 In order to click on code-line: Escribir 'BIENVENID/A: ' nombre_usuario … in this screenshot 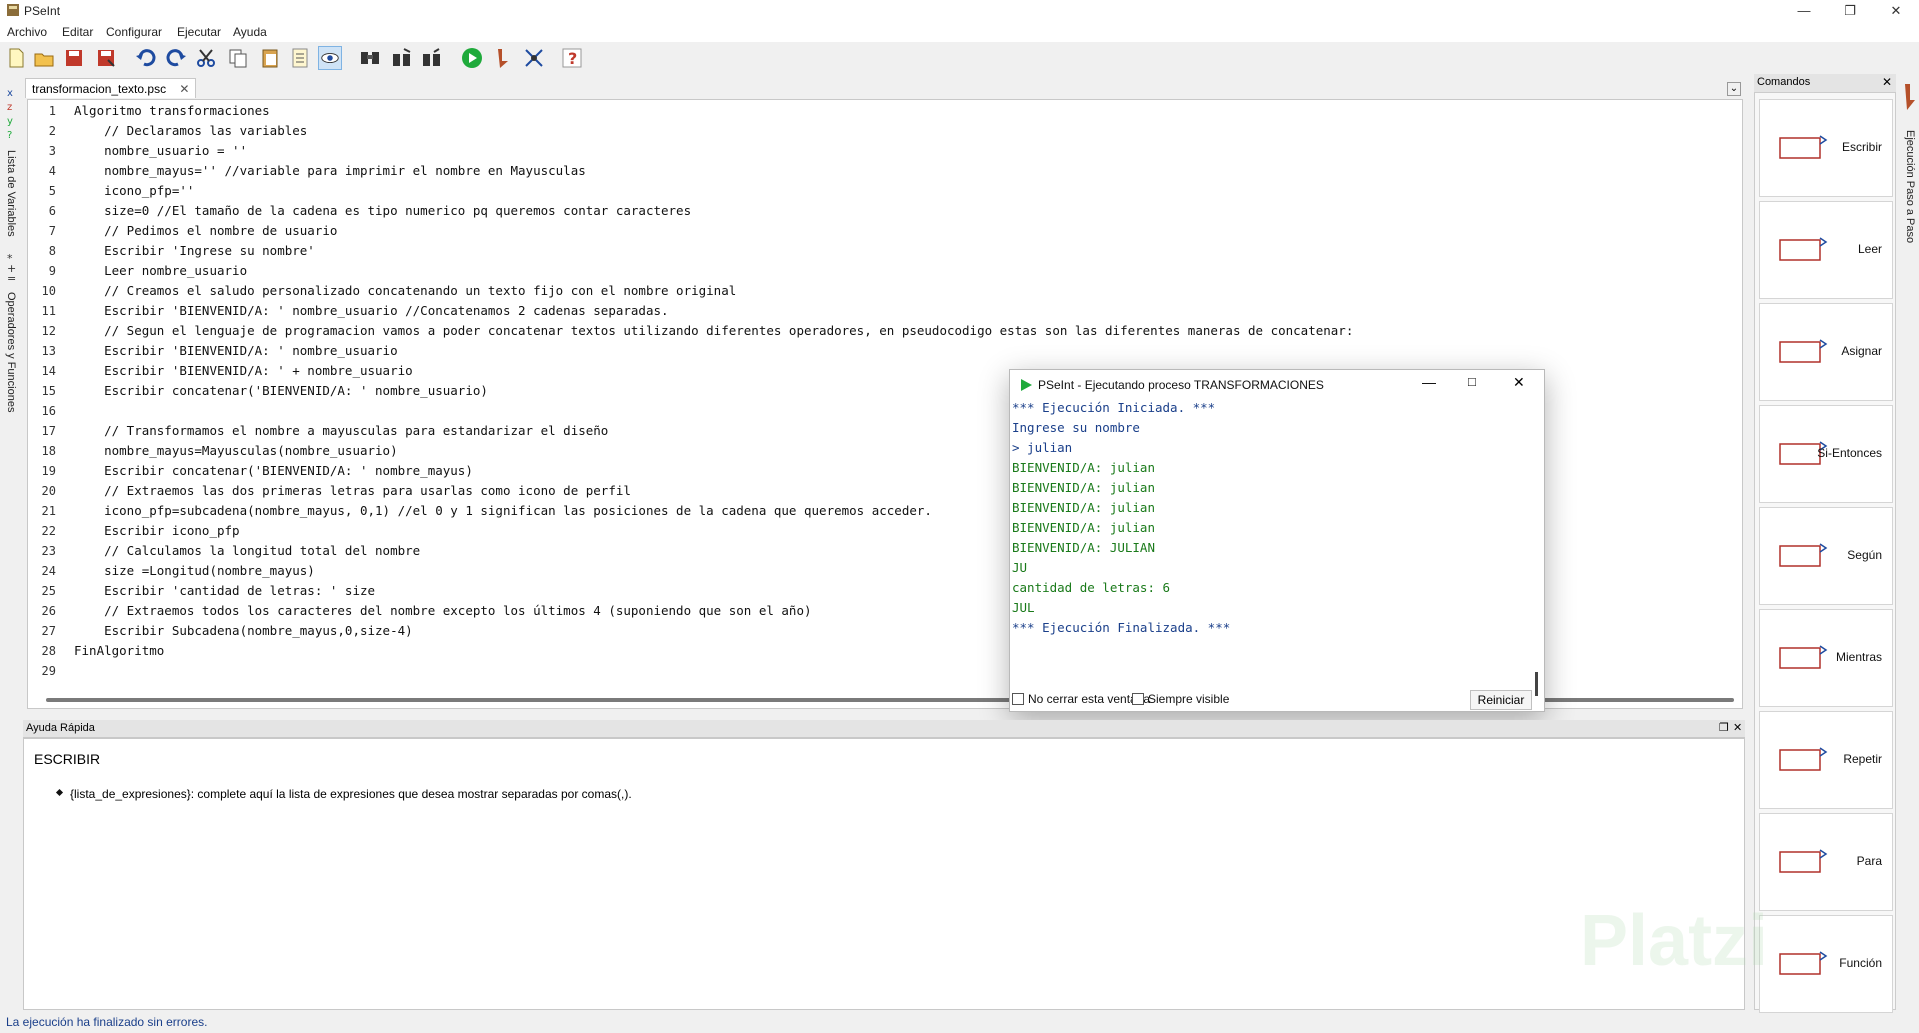, I will do `click(371, 310)`.